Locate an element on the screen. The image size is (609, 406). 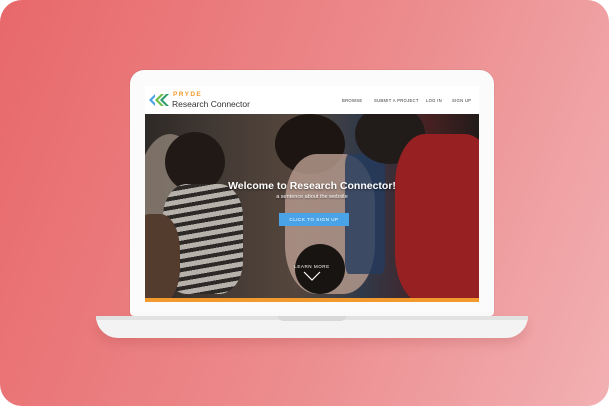
nav-log-in: LOG IN is located at coordinates (434, 100).